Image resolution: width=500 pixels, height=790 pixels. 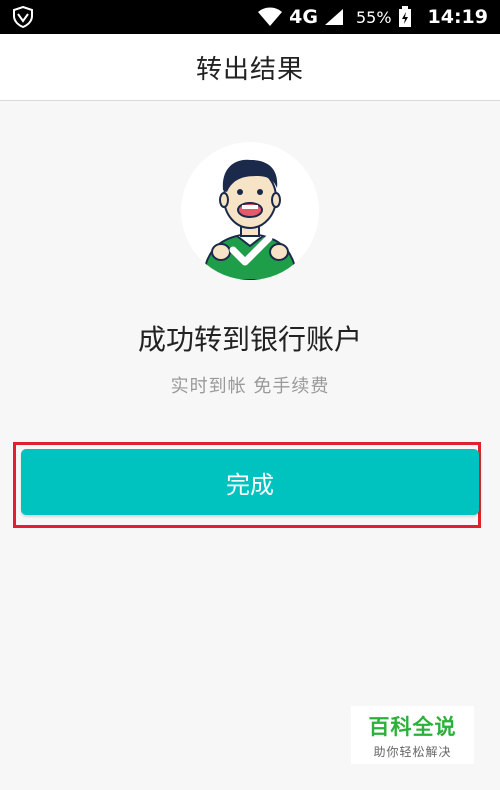 What do you see at coordinates (250, 482) in the screenshot?
I see `done-button: 完成` at bounding box center [250, 482].